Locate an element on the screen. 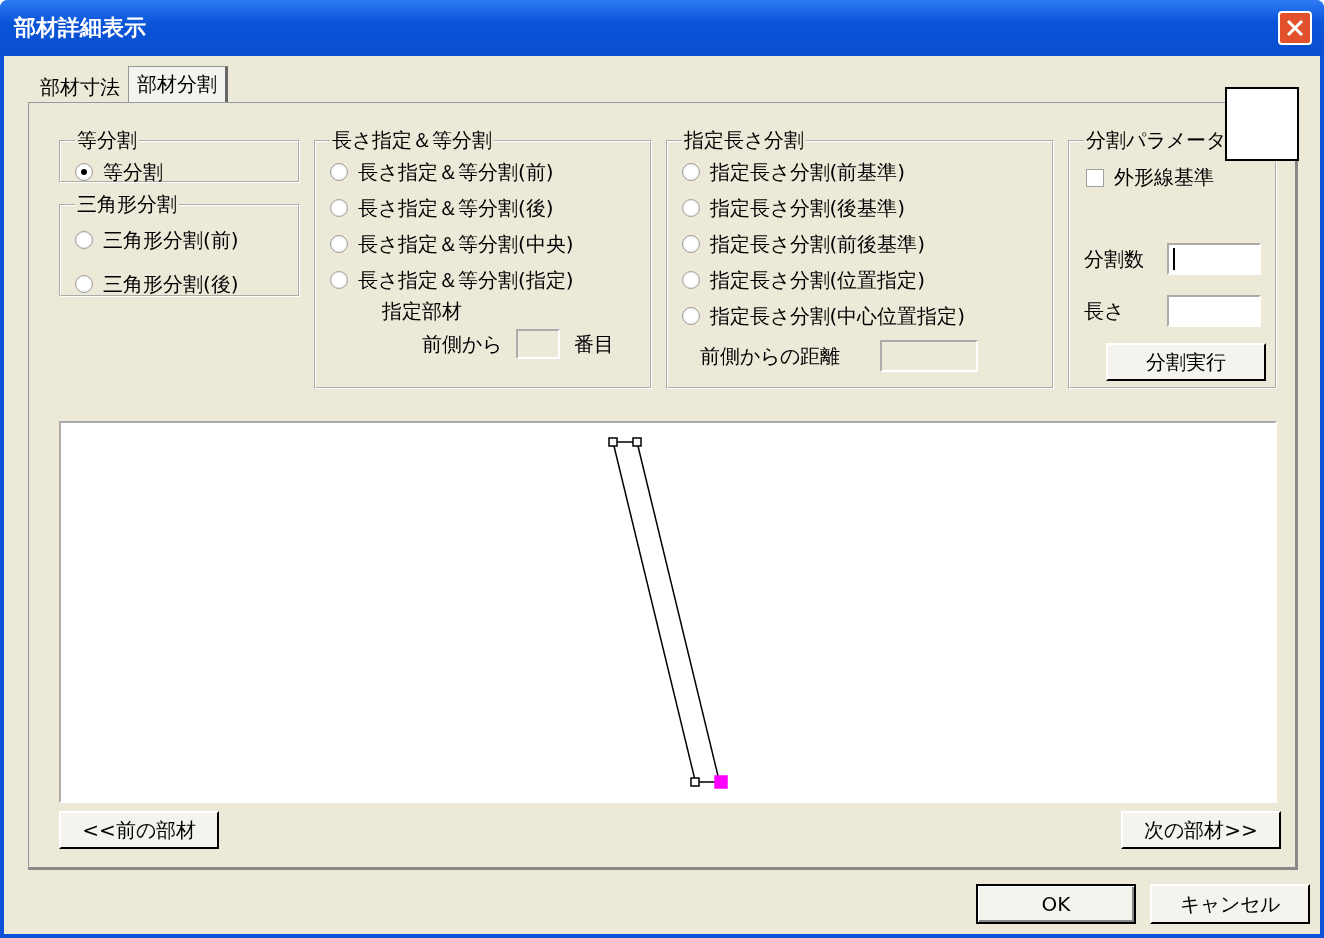 Image resolution: width=1324 pixels, height=938 pixels. radio-button: 指定長さ分割(前基準) is located at coordinates (866, 172).